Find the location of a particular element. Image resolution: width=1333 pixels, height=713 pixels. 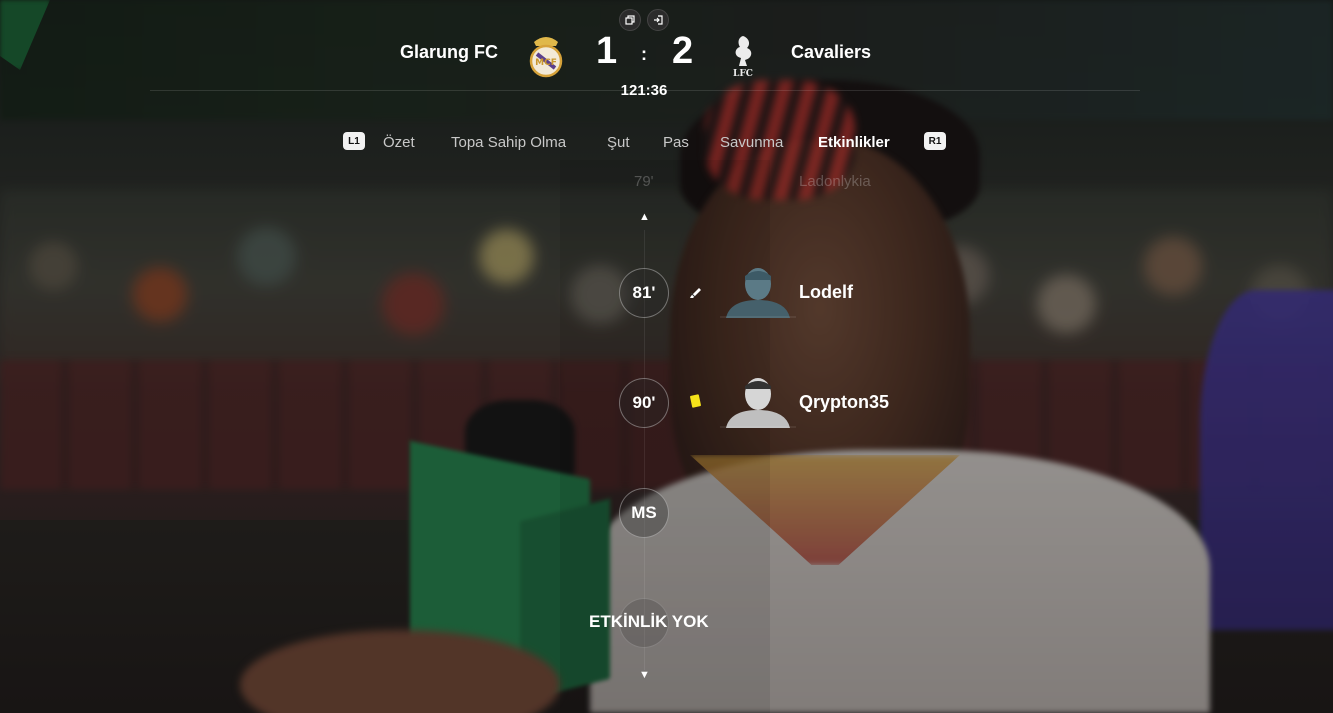

away-score: 2 is located at coordinates (683, 51).